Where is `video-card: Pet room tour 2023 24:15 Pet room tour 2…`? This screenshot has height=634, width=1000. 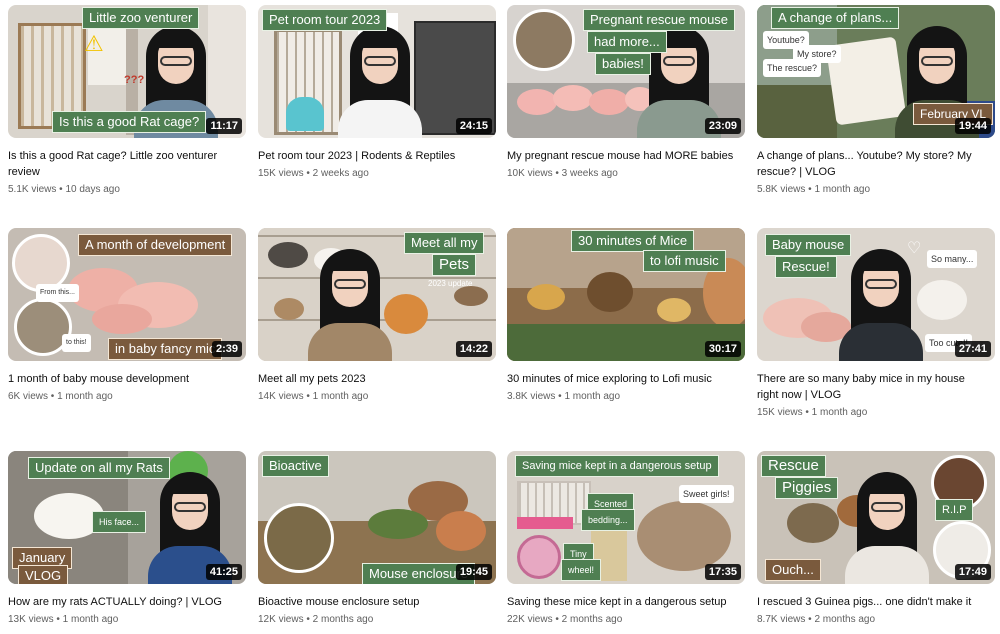 video-card: Pet room tour 2023 24:15 Pet room tour 2… is located at coordinates (377, 93).